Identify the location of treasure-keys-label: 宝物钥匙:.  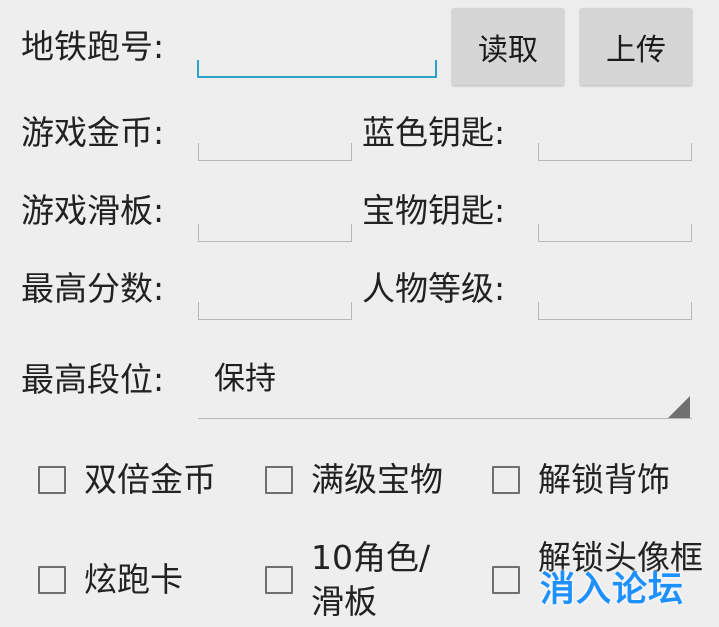
(434, 210).